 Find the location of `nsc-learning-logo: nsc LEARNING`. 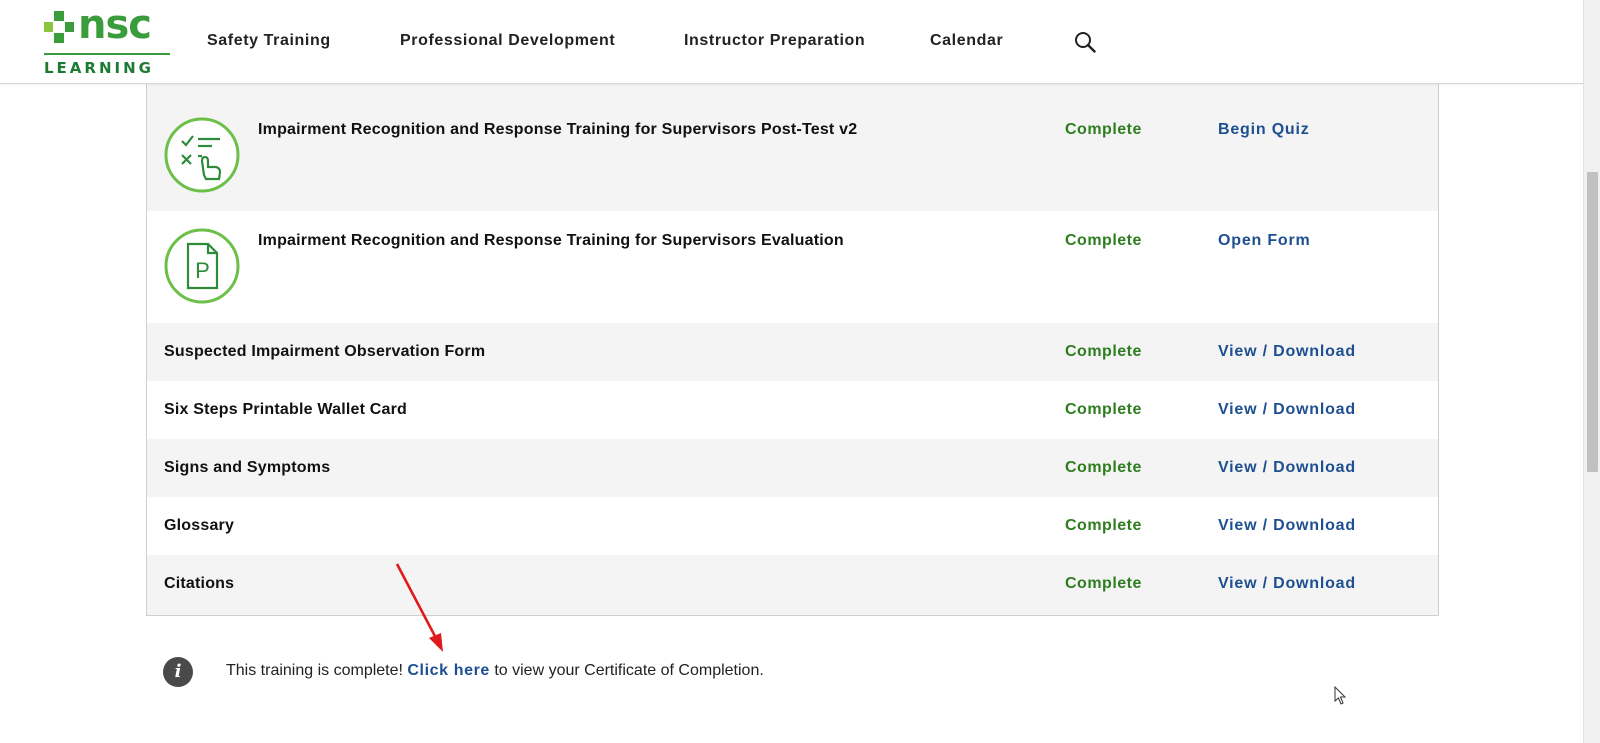

nsc-learning-logo: nsc LEARNING is located at coordinates (108, 39).